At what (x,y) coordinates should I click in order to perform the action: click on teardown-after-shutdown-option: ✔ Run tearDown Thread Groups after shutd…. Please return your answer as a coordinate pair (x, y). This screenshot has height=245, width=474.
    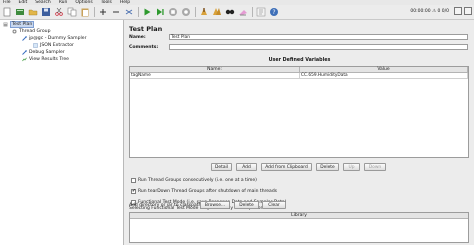
    Looking at the image, I should click on (204, 191).